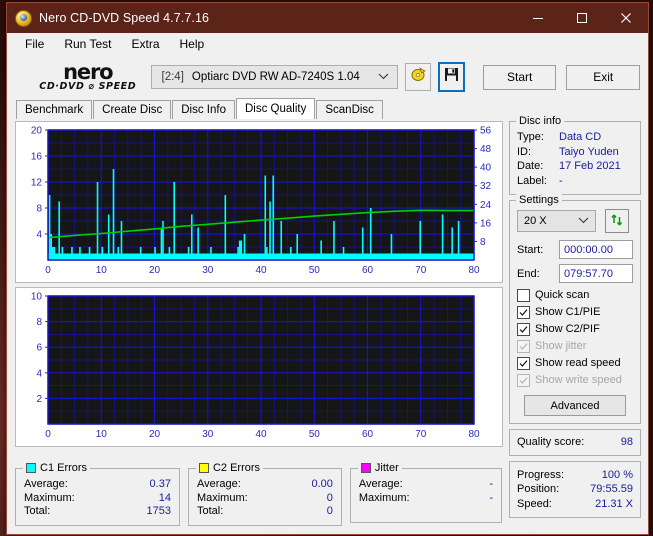 The image size is (653, 536). Describe the element at coordinates (379, 468) in the screenshot. I see `jitter-legend: Jitter` at that location.